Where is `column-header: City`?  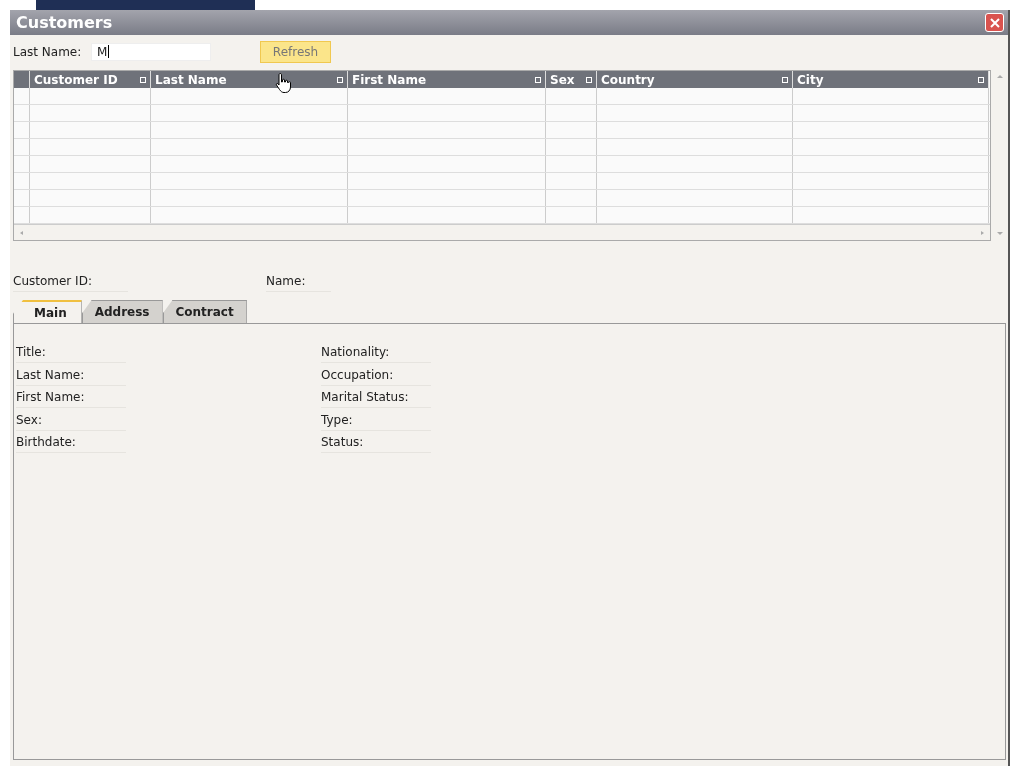 column-header: City is located at coordinates (891, 79).